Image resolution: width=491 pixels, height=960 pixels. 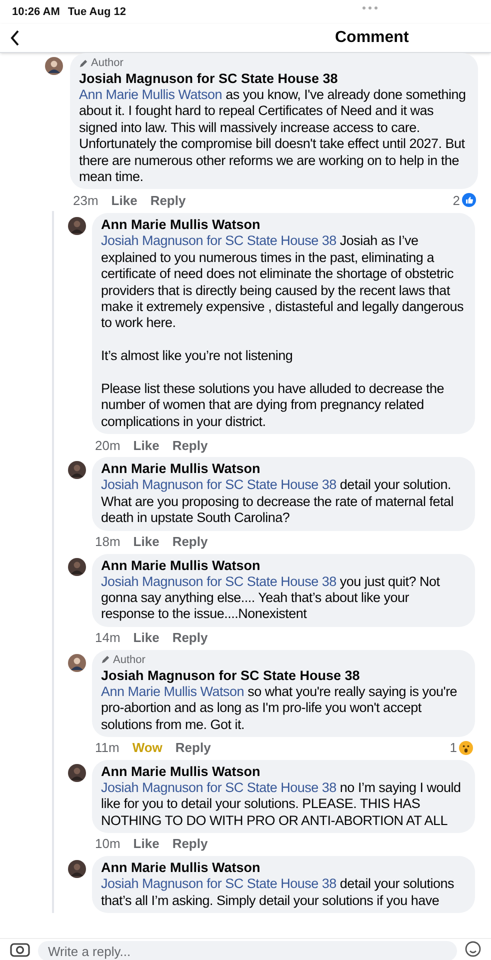 I want to click on more-dots-icon, so click(x=370, y=8).